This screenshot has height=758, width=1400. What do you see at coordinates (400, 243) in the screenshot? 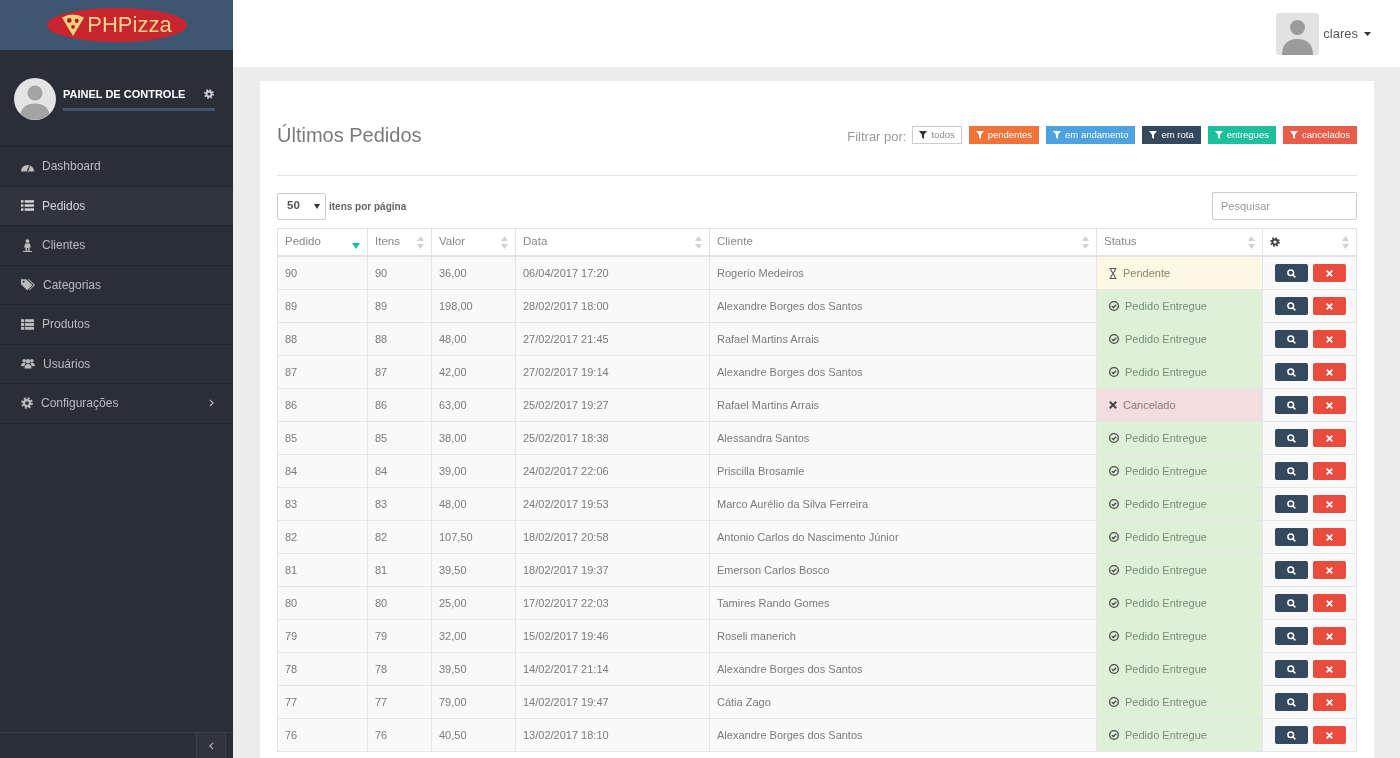
I see `column-header: Itens` at bounding box center [400, 243].